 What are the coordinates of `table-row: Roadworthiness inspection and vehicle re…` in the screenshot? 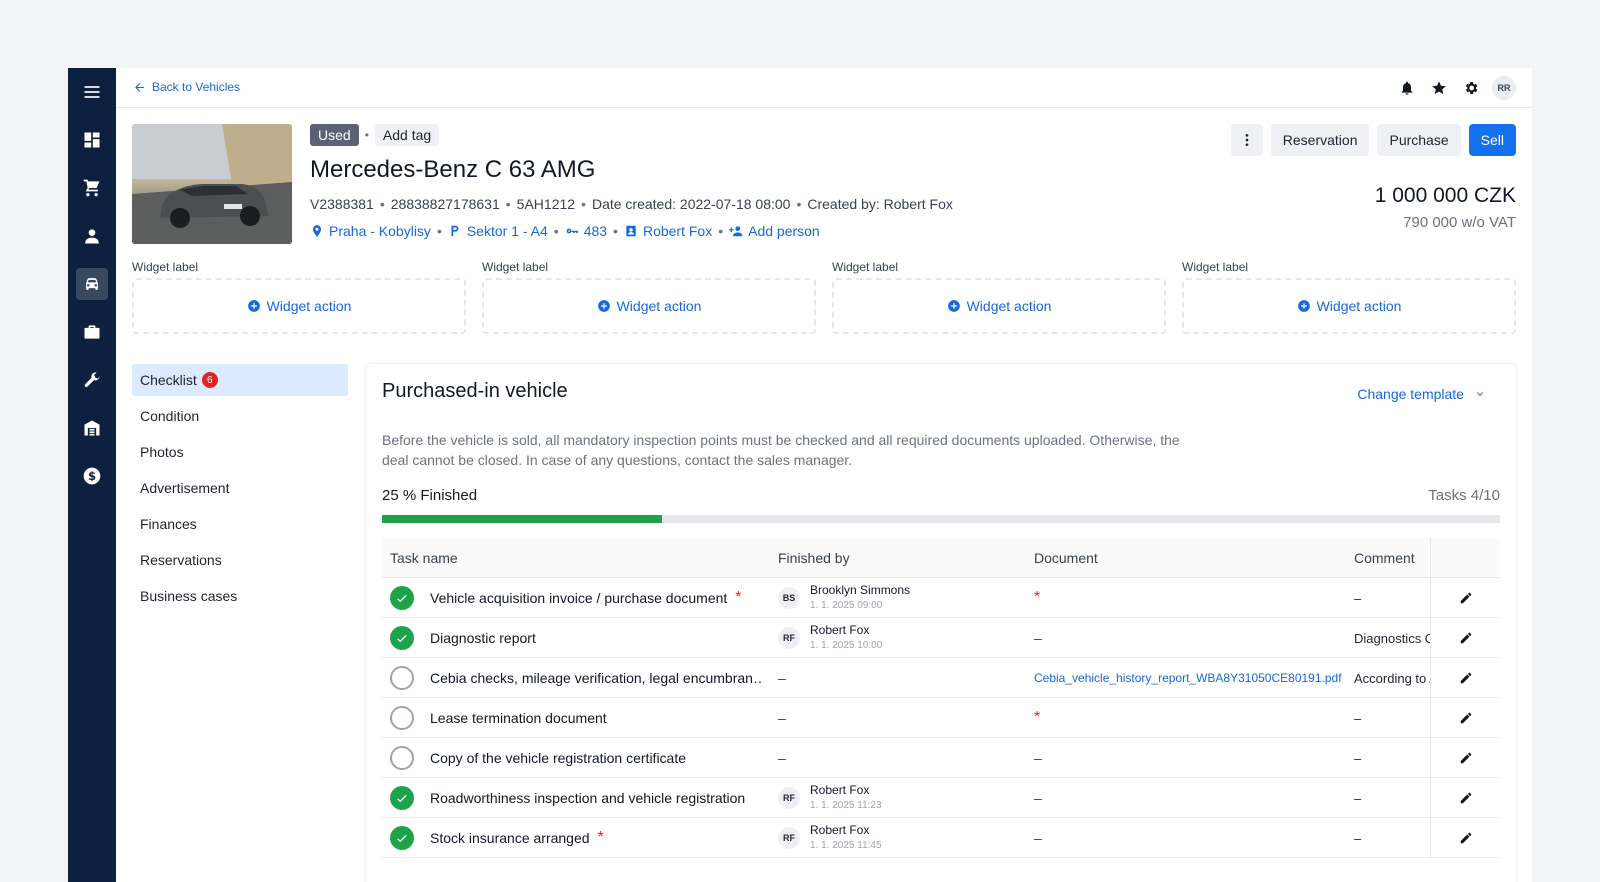 It's located at (941, 798).